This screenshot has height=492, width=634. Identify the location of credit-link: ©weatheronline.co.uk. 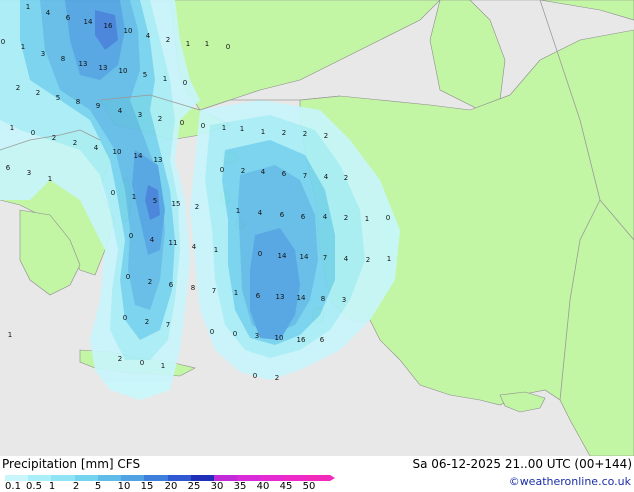
(570, 481).